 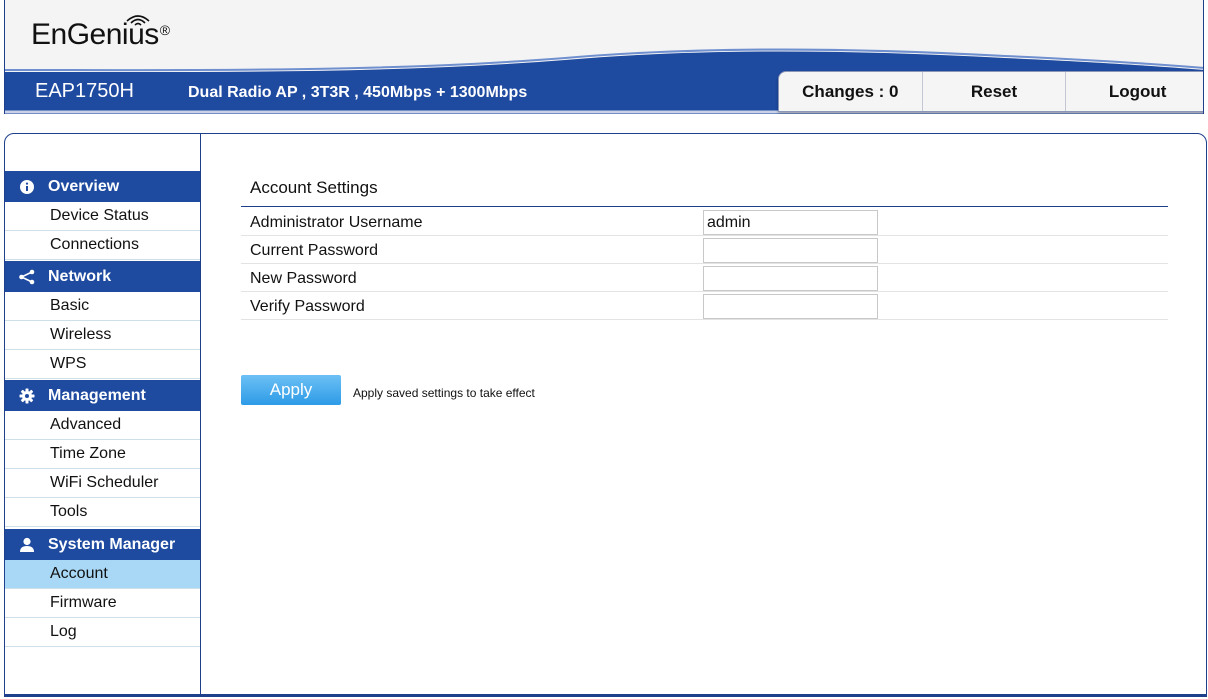 What do you see at coordinates (112, 544) in the screenshot?
I see `nav-head-label: System Manager` at bounding box center [112, 544].